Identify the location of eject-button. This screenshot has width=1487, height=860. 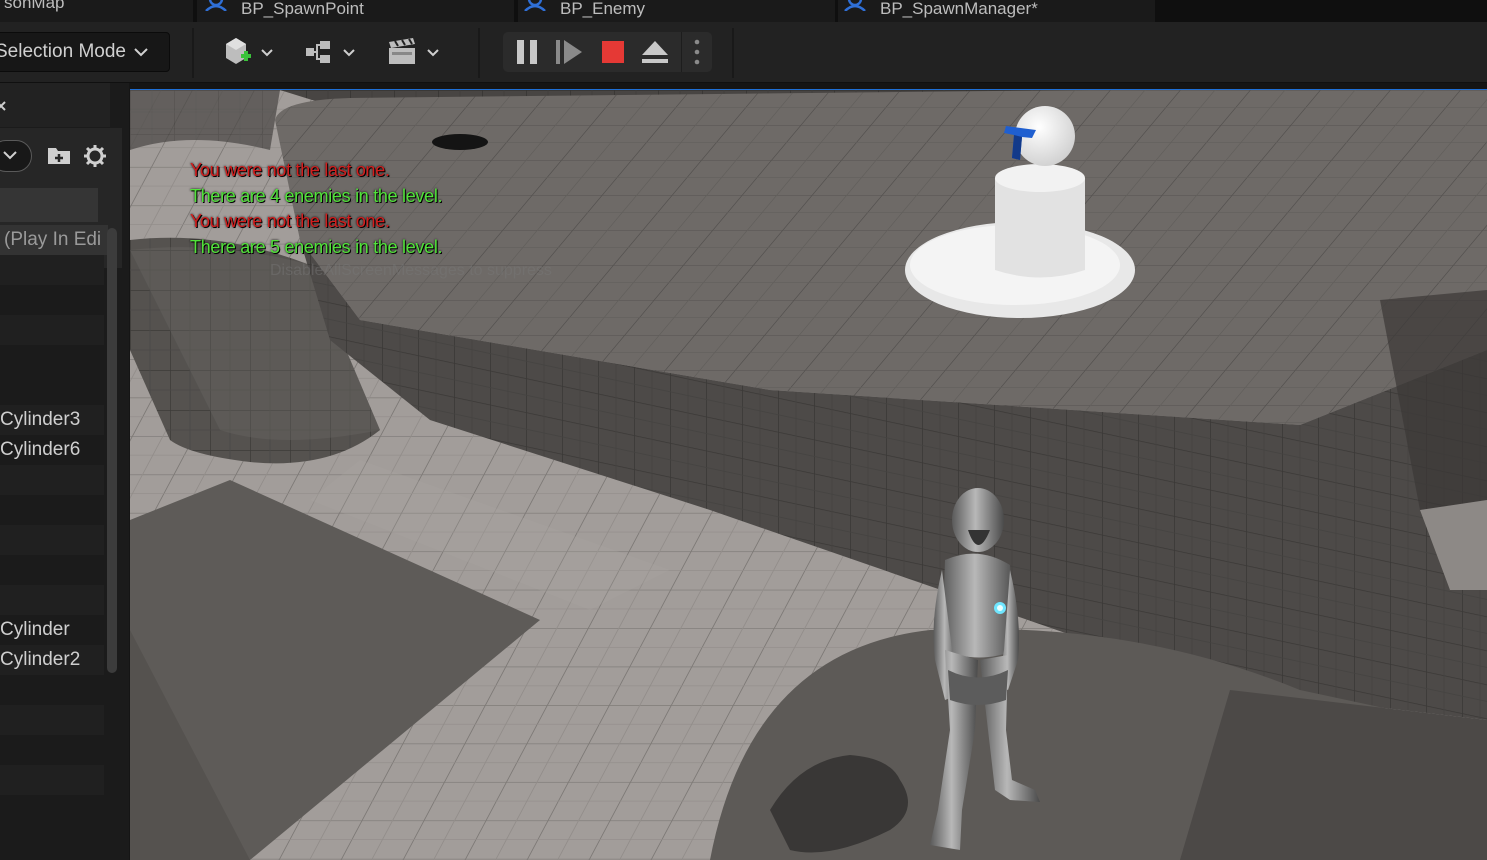
(655, 52).